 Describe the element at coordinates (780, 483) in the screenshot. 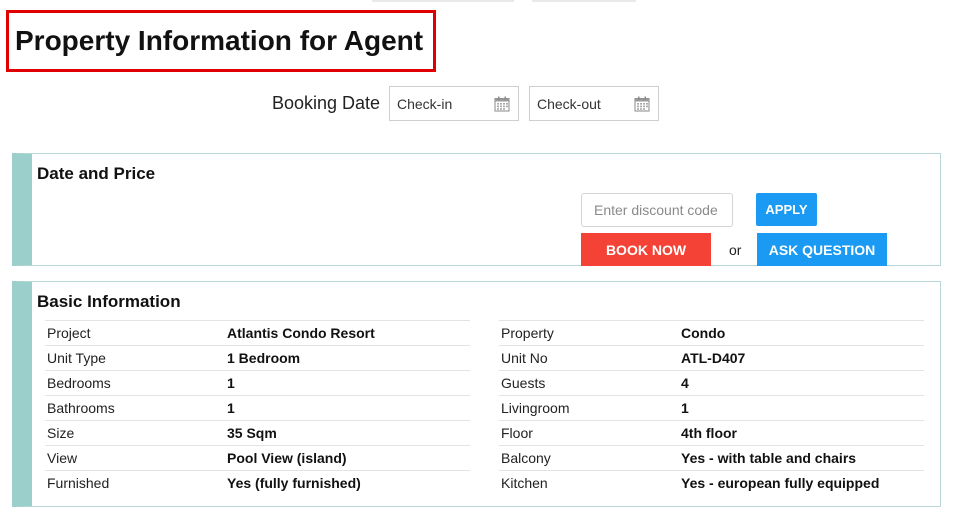

I see `info-value: Yes - european fully equipped` at that location.